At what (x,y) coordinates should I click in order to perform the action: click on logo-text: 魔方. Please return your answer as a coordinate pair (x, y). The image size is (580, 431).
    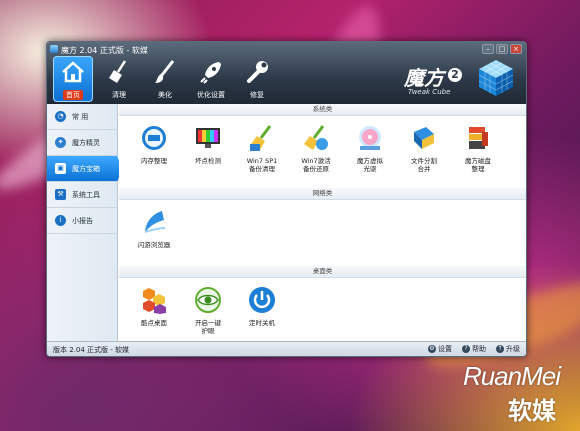
    Looking at the image, I should click on (424, 78).